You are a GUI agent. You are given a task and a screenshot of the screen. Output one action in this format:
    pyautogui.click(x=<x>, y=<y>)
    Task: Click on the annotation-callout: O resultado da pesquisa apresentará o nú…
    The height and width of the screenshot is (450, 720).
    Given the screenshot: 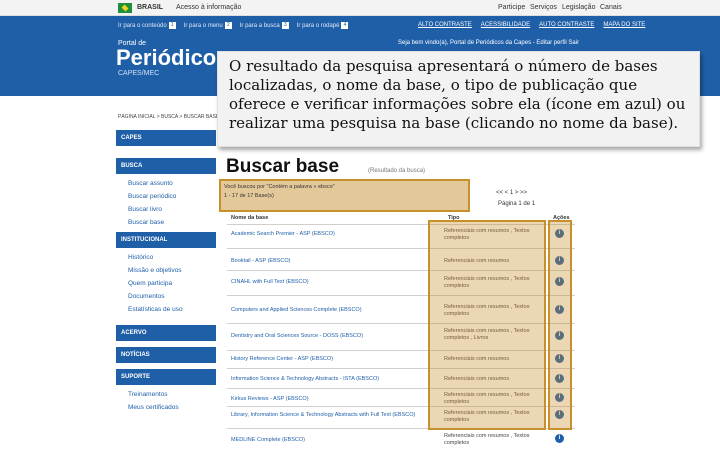 What is the action you would take?
    pyautogui.click(x=458, y=99)
    